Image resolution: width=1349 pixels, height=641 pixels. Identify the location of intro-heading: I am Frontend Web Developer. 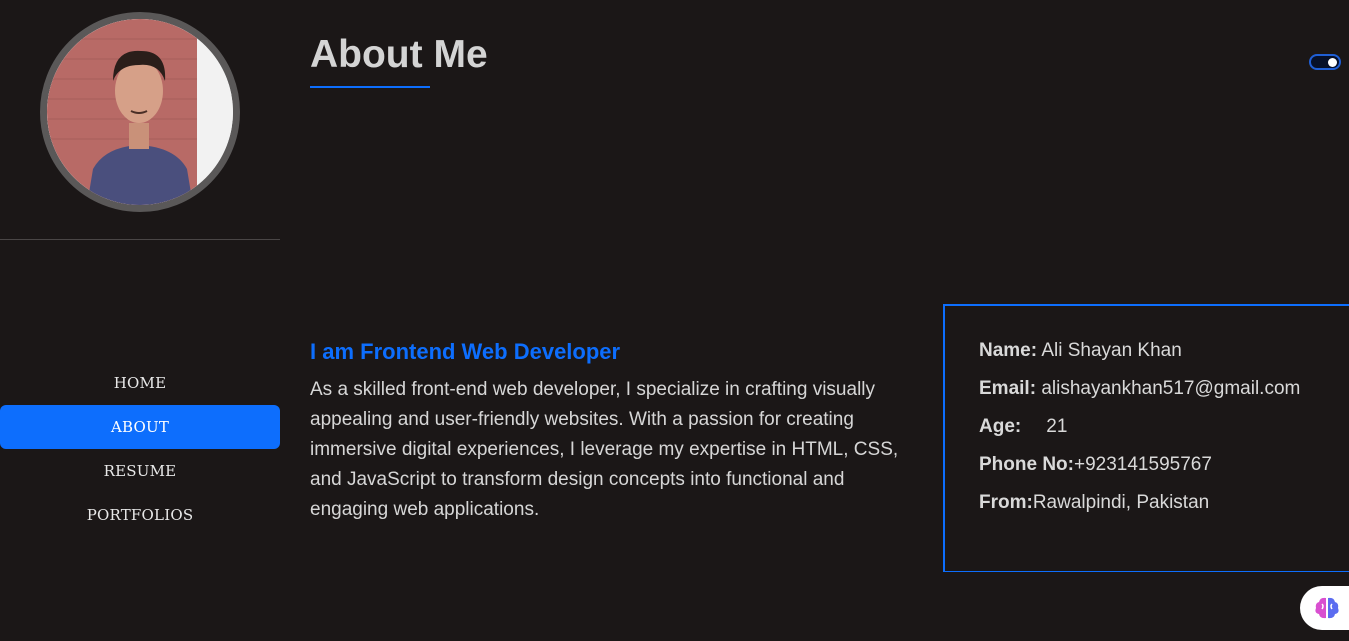
(465, 351).